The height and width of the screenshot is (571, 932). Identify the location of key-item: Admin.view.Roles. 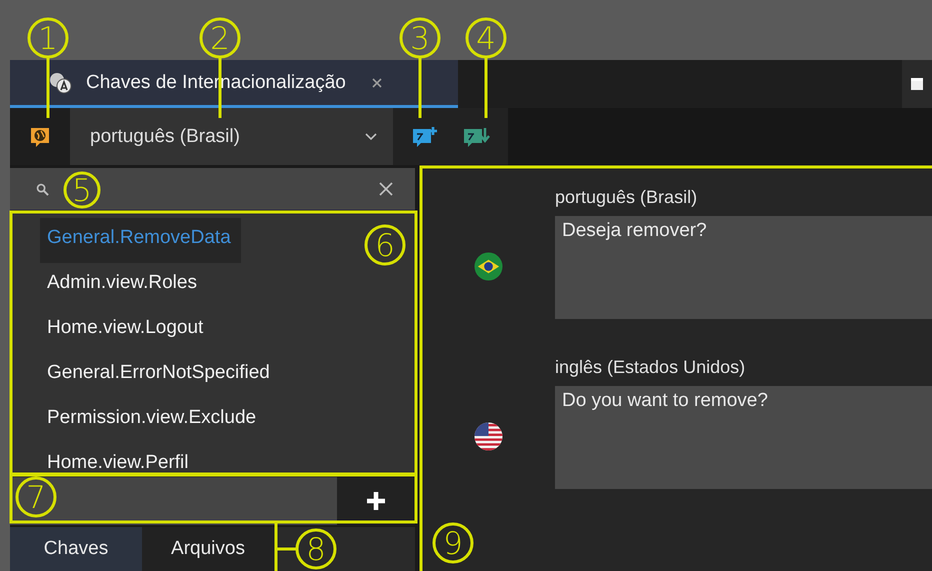
(123, 285).